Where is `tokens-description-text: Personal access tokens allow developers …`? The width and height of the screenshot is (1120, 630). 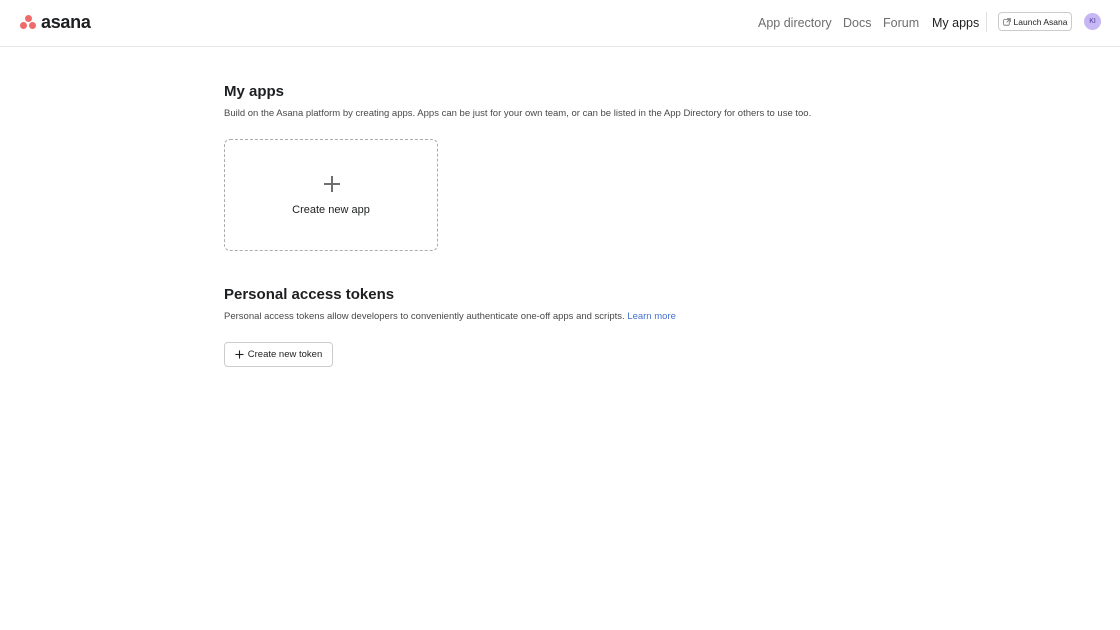 tokens-description-text: Personal access tokens allow developers … is located at coordinates (424, 316).